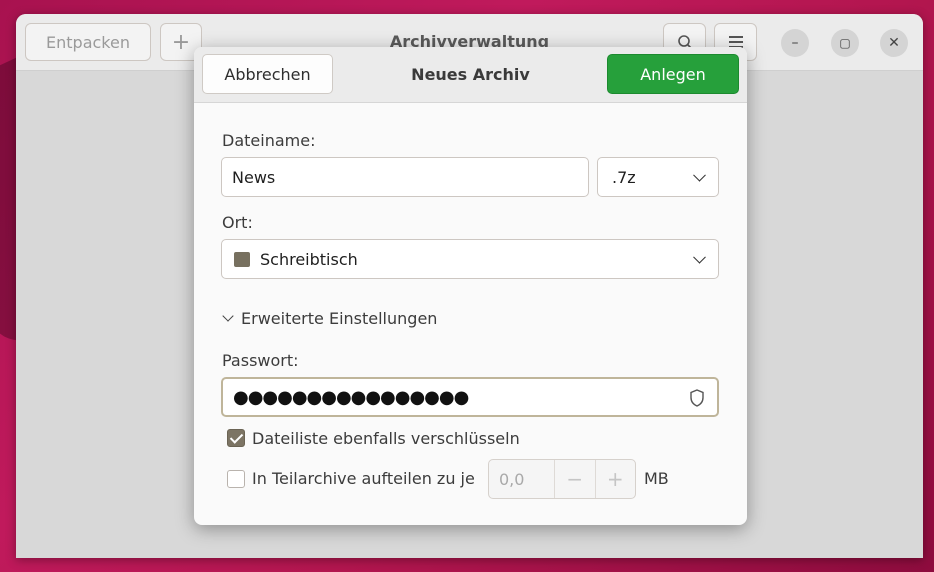  Describe the element at coordinates (697, 398) in the screenshot. I see `shield-icon` at that location.